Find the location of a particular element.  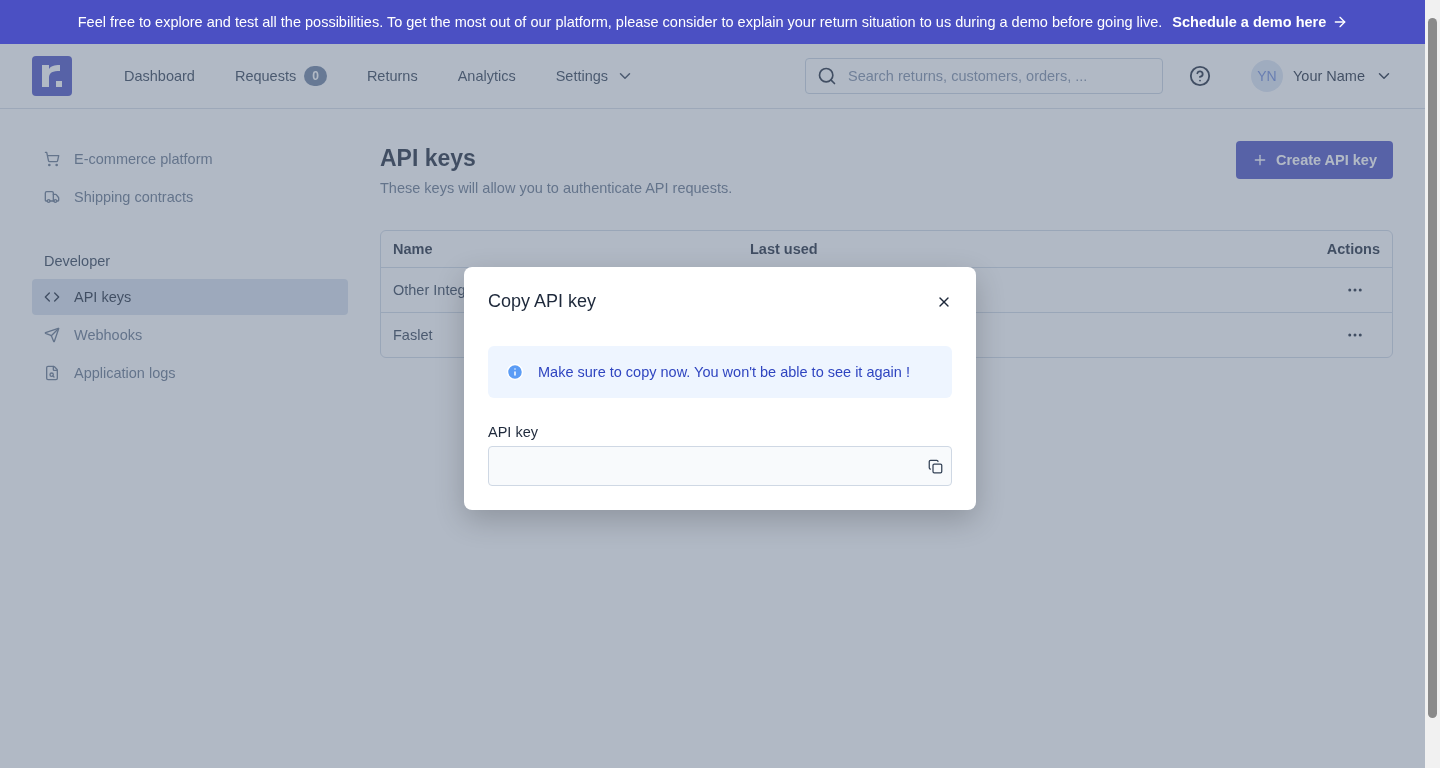

count-badge: 0 is located at coordinates (315, 76).